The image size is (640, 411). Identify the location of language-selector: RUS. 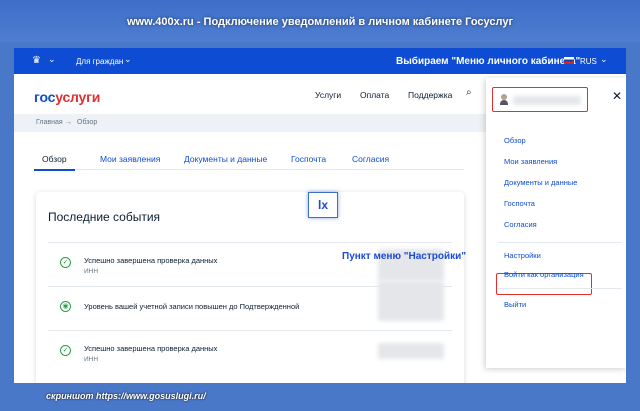
(588, 61).